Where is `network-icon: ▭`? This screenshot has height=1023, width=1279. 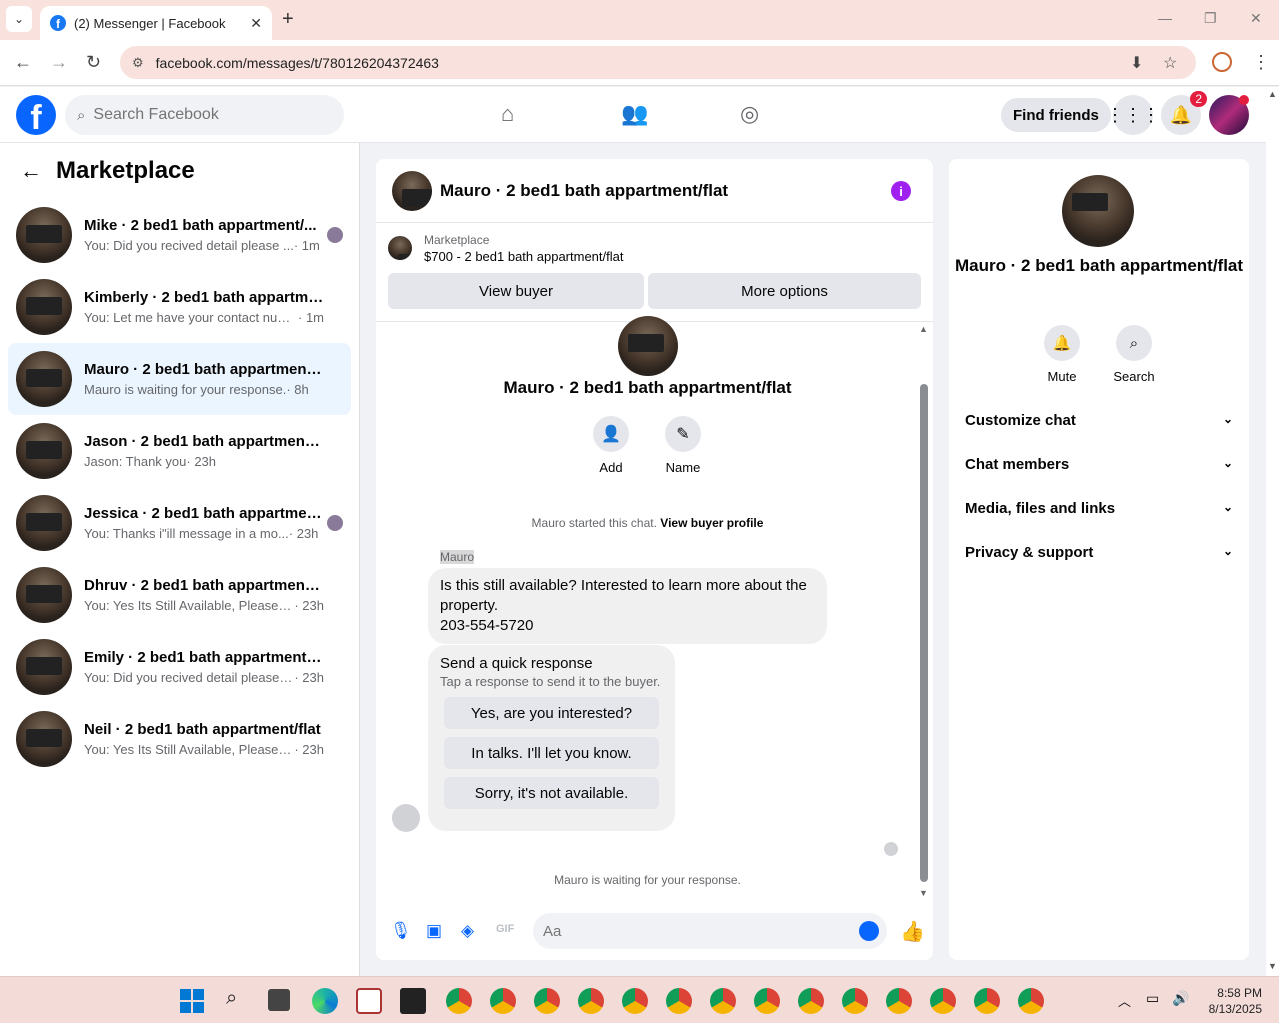
network-icon: ▭ is located at coordinates (1152, 998).